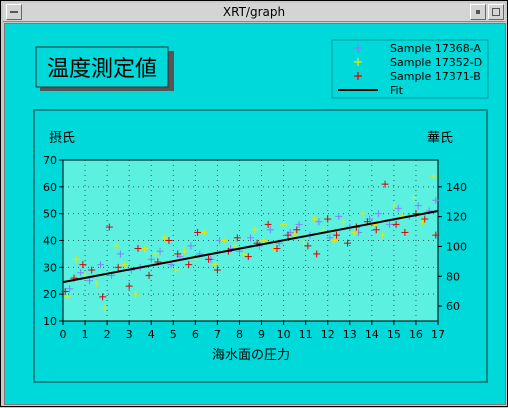 The height and width of the screenshot is (408, 508). I want to click on y-tick-label: 70, so click(50, 160).